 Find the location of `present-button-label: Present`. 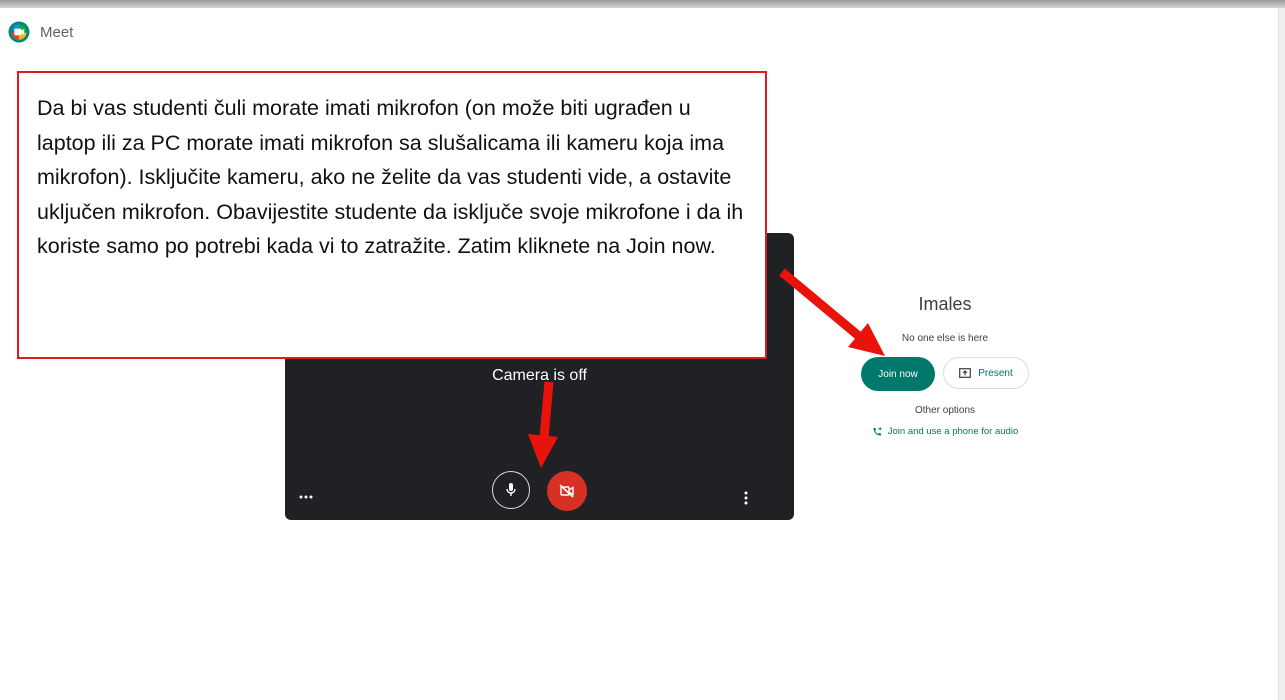

present-button-label: Present is located at coordinates (995, 373).